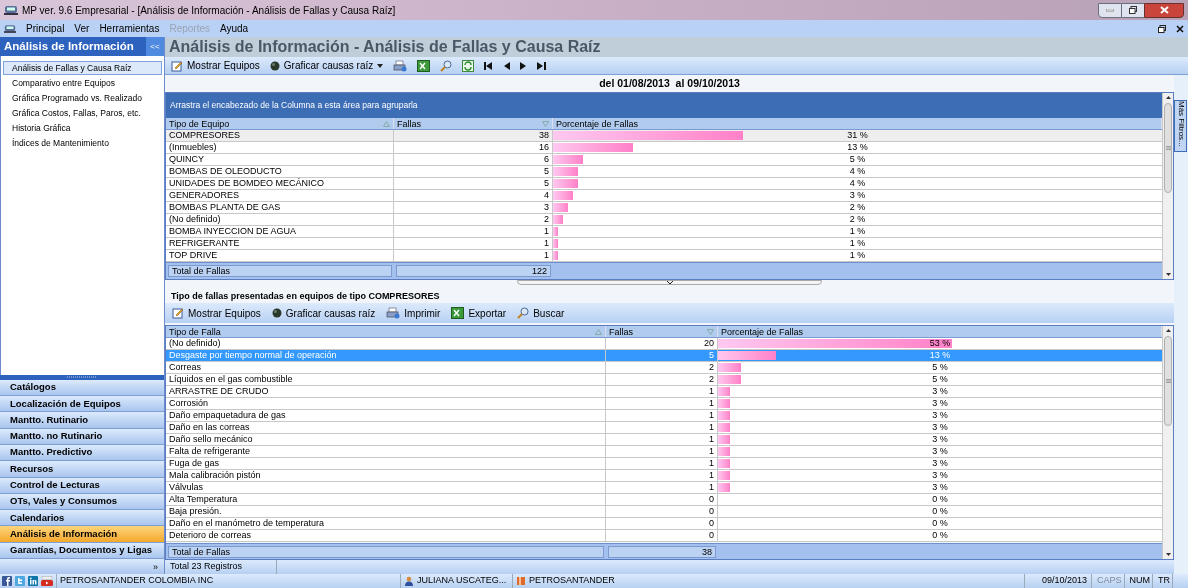  Describe the element at coordinates (82, 68) in the screenshot. I see `sidebar-item: Análisis de Fallas y Causa Raíz` at that location.